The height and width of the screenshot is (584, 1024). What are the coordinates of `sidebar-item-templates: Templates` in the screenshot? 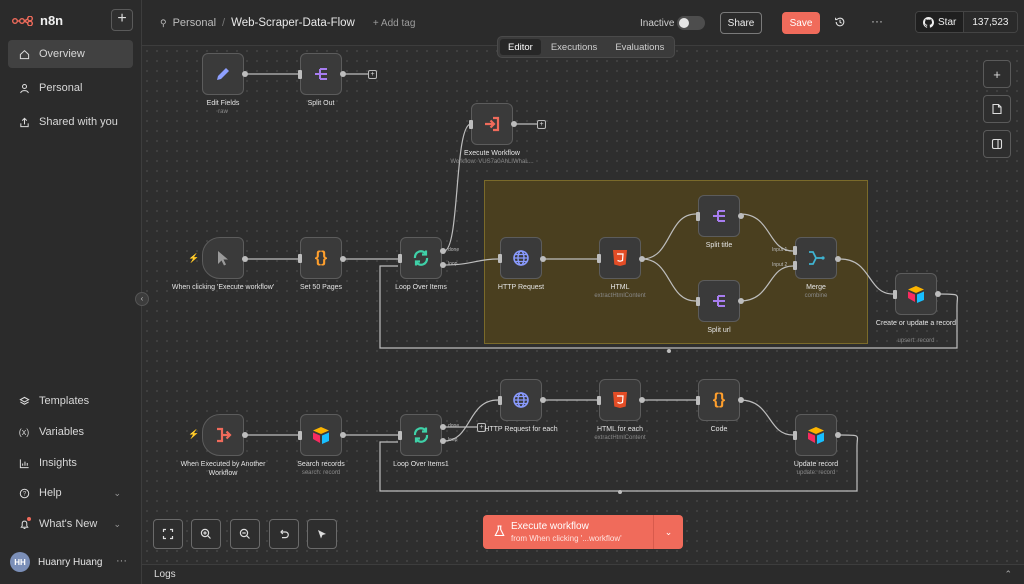 It's located at (70, 401).